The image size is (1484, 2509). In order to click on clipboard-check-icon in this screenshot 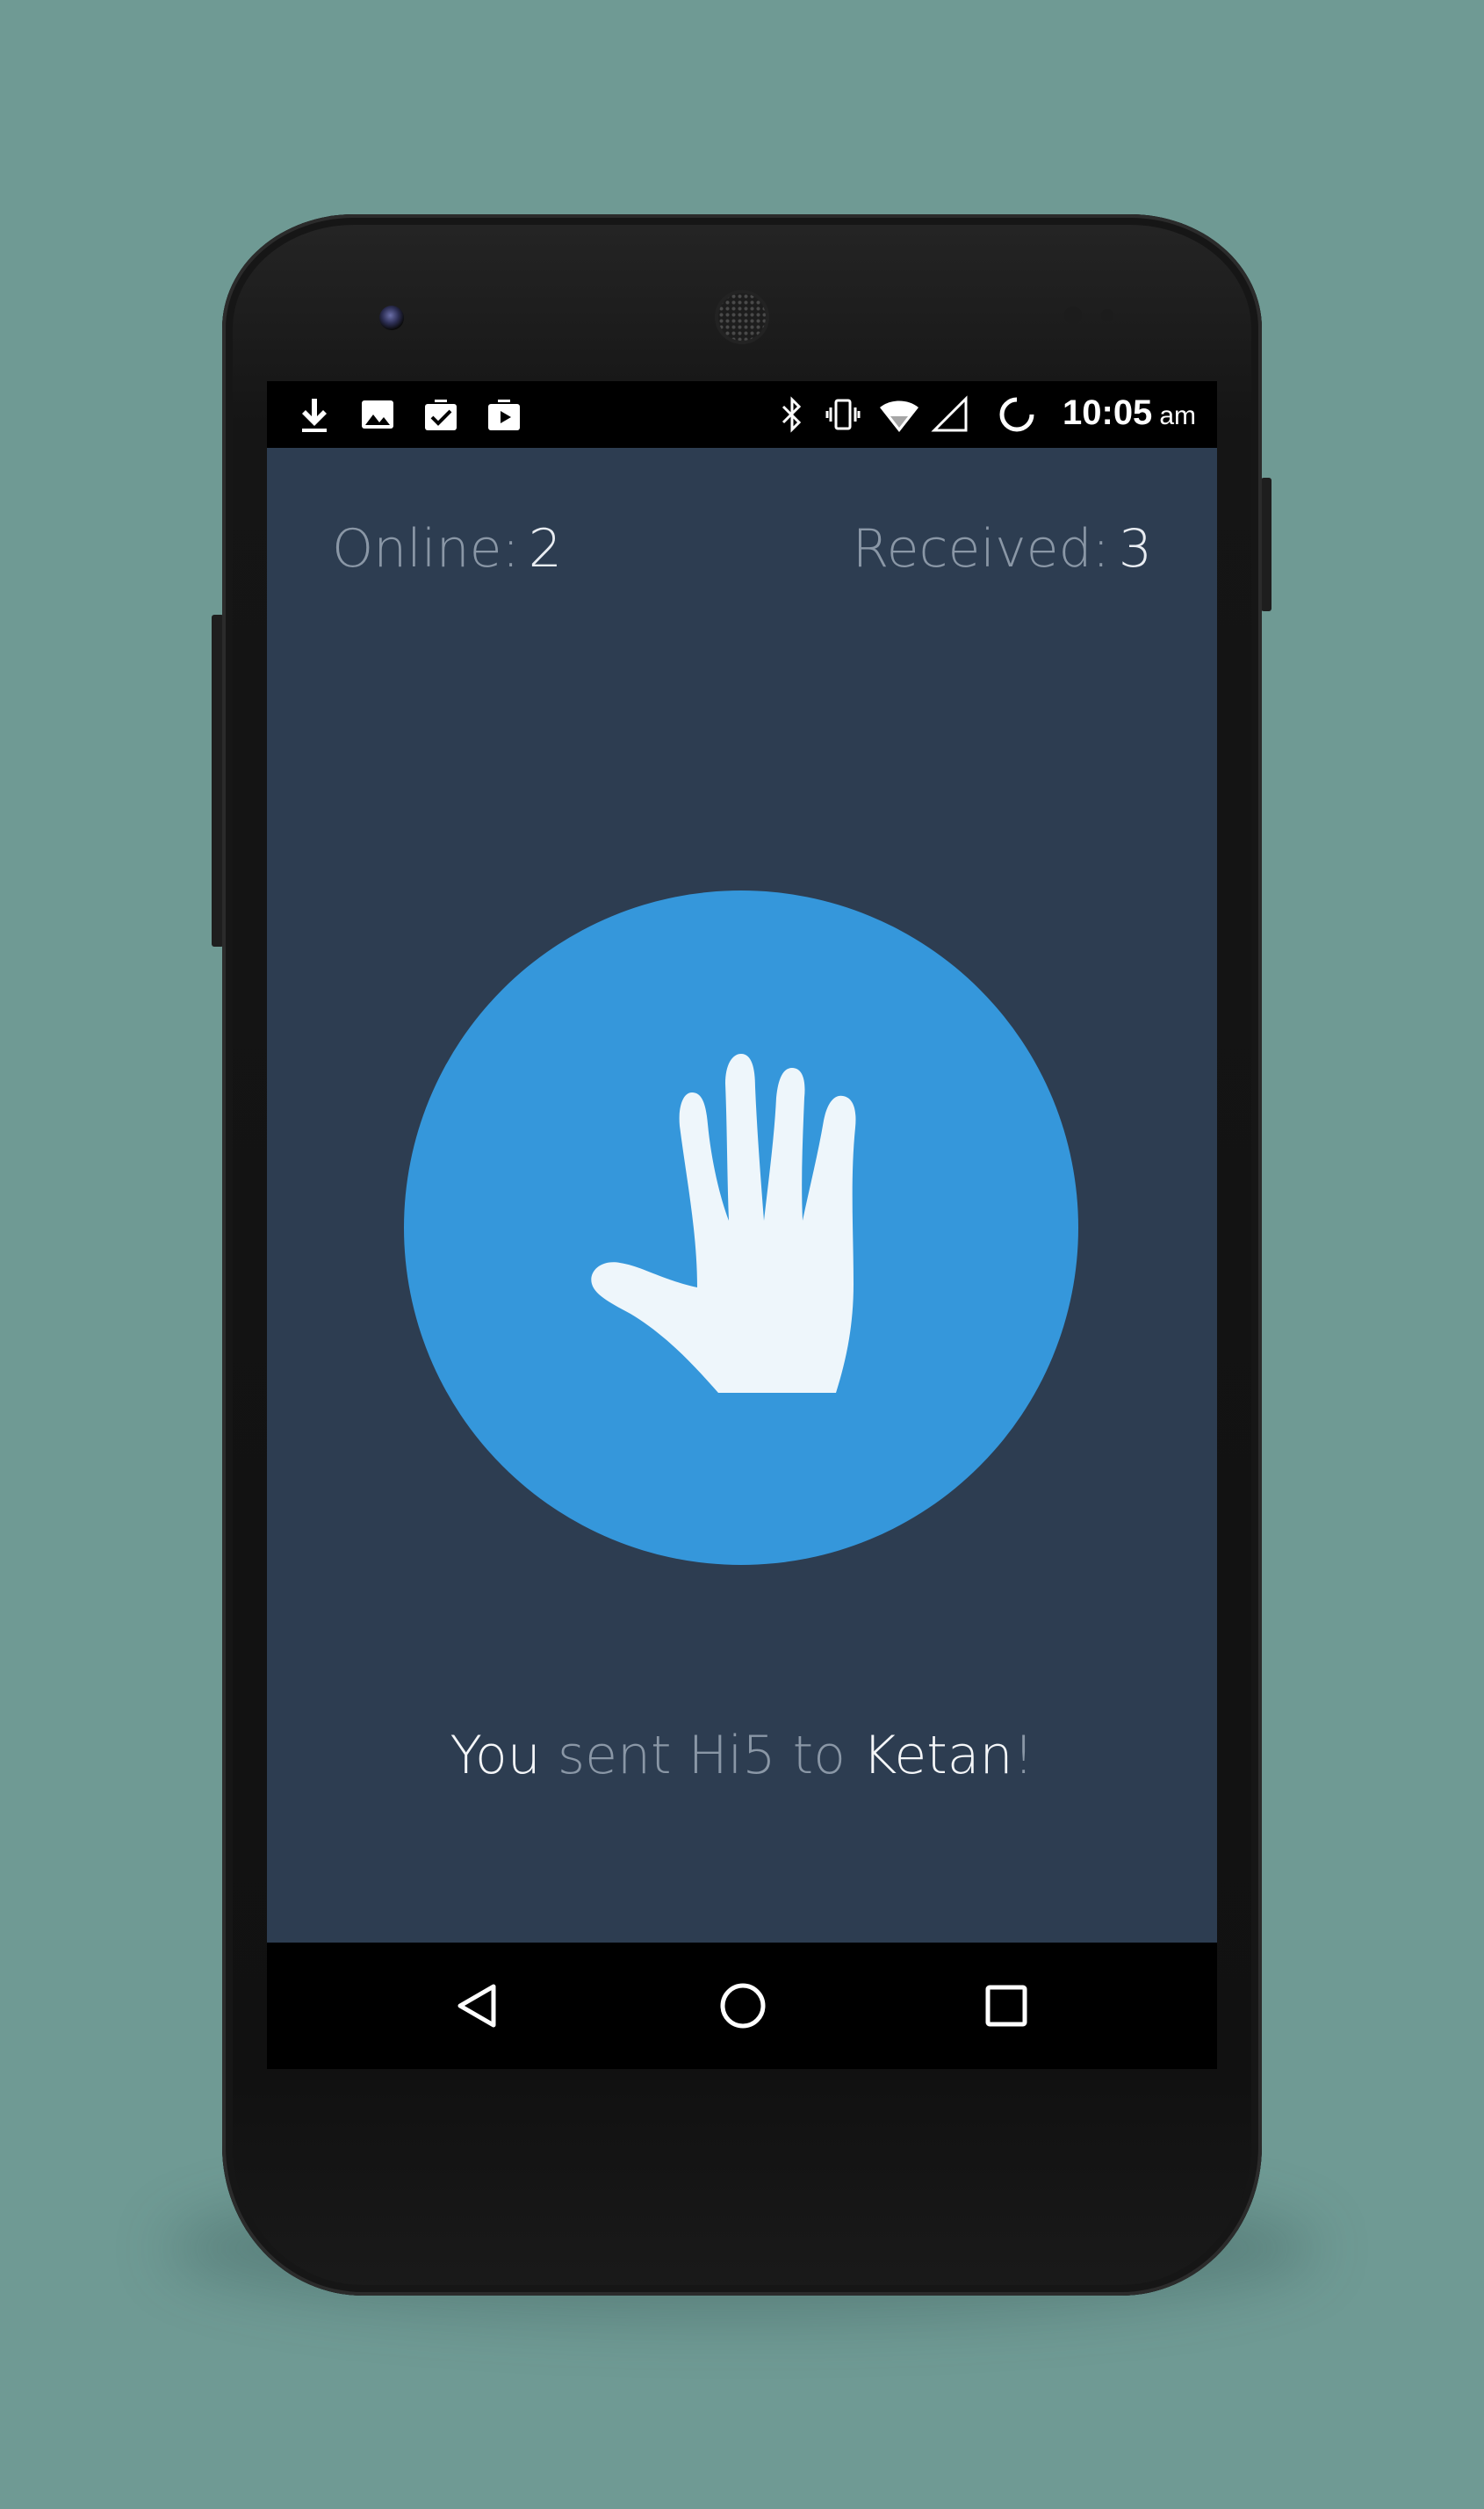, I will do `click(441, 414)`.